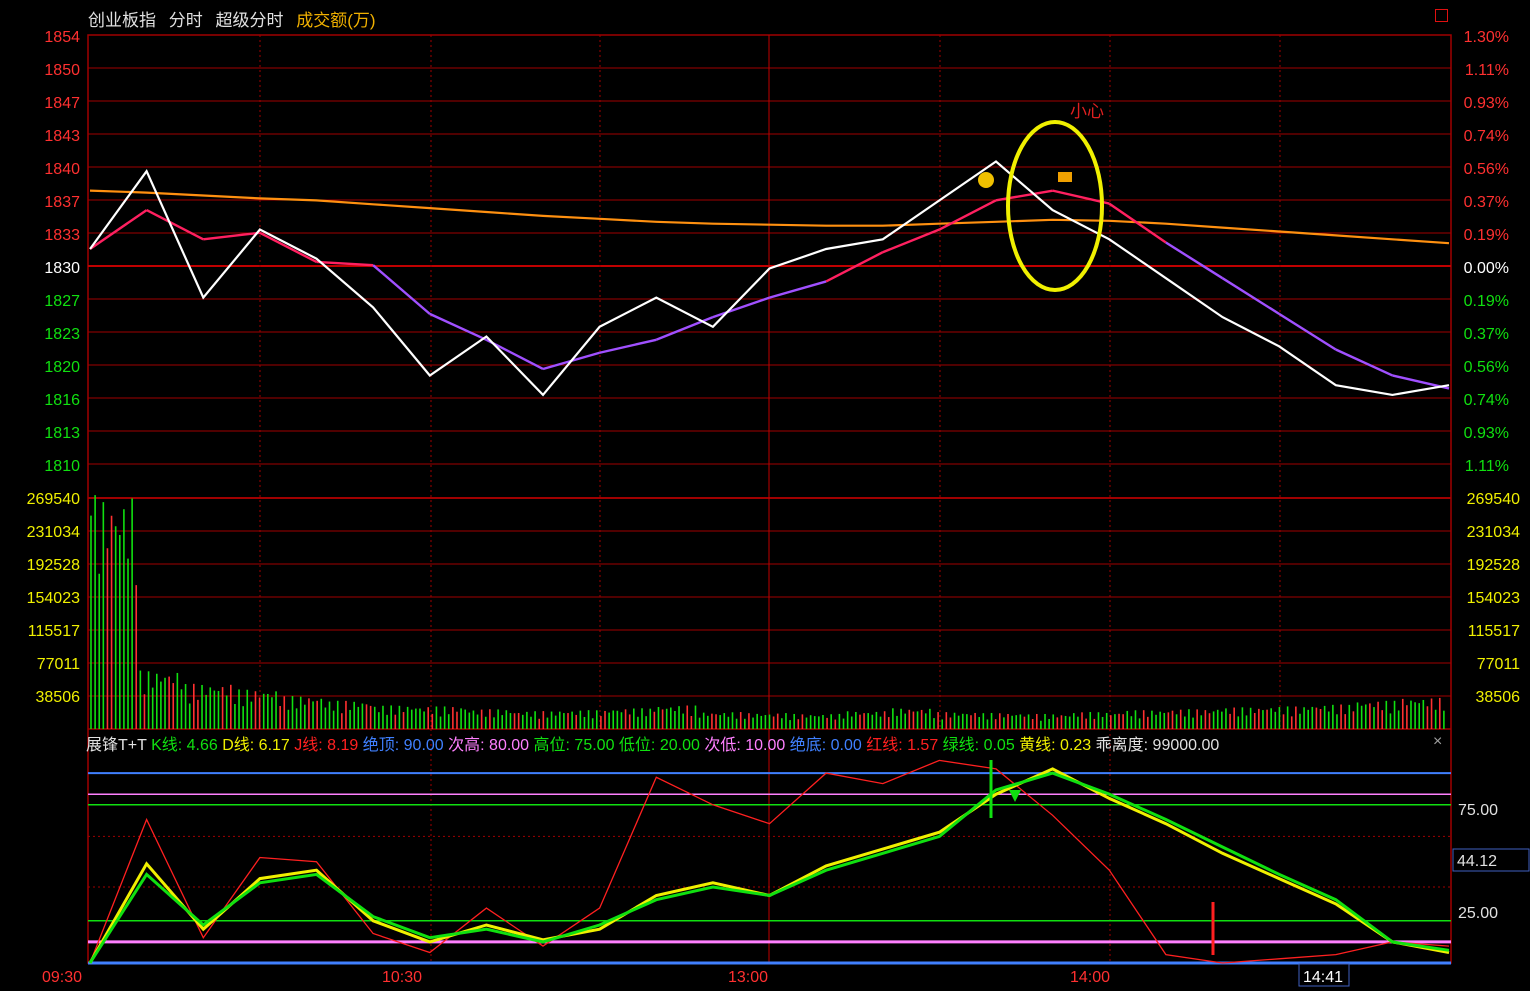 The height and width of the screenshot is (991, 1530). What do you see at coordinates (976, 745) in the screenshot?
I see `indicator-item: 绿线: 0.05` at bounding box center [976, 745].